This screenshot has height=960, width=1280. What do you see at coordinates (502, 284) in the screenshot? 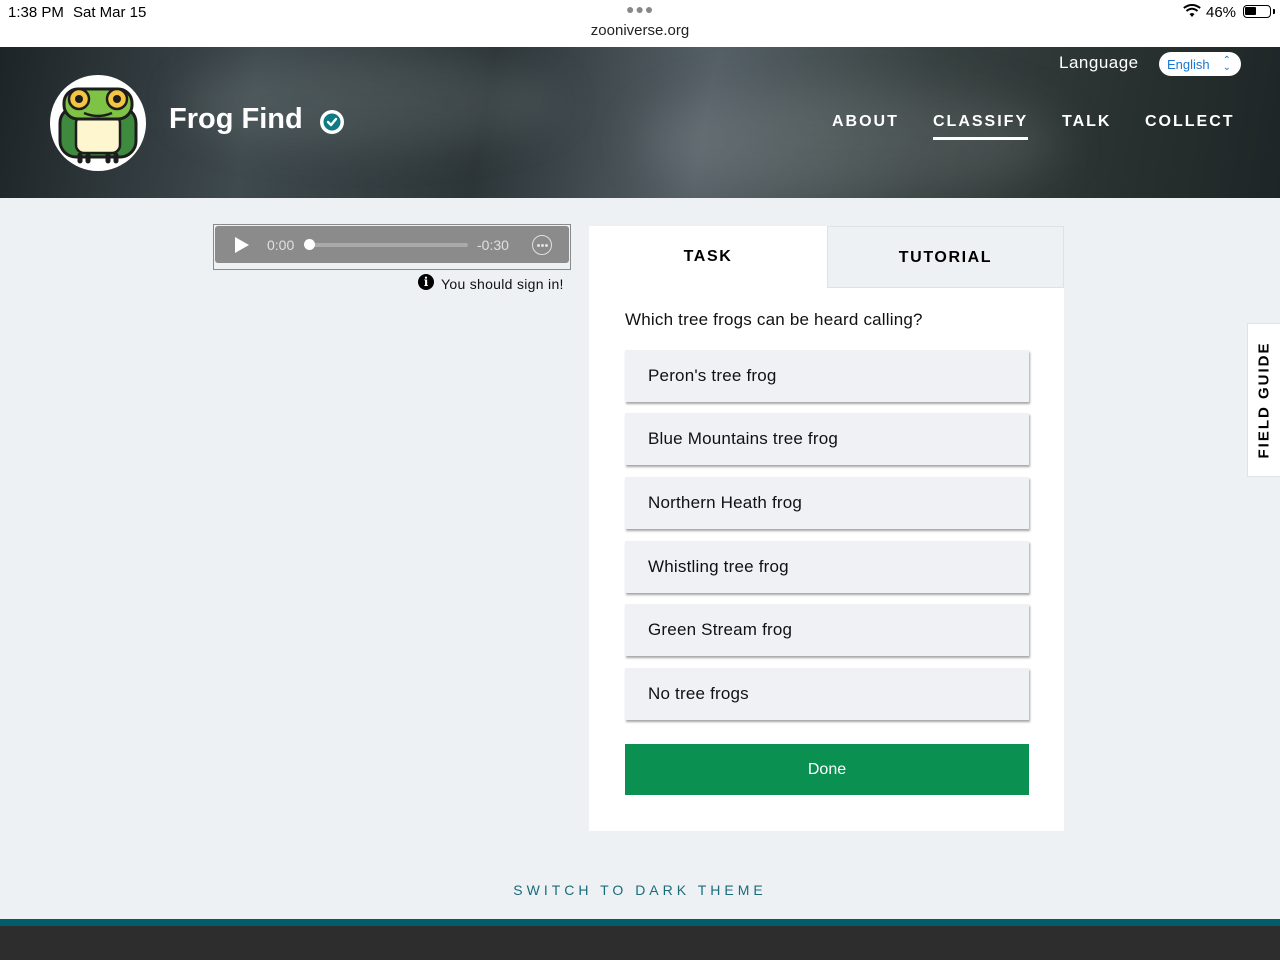
I see `signin-notice: You should sign in!` at bounding box center [502, 284].